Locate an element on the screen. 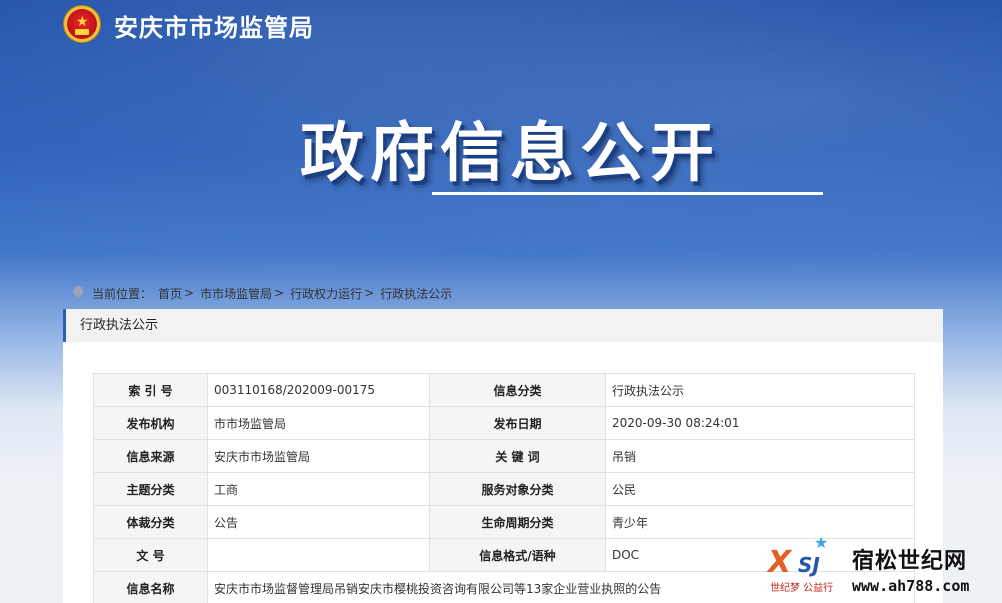  table-row: 主题分类 工商 服务对象分类 公民 is located at coordinates (504, 489).